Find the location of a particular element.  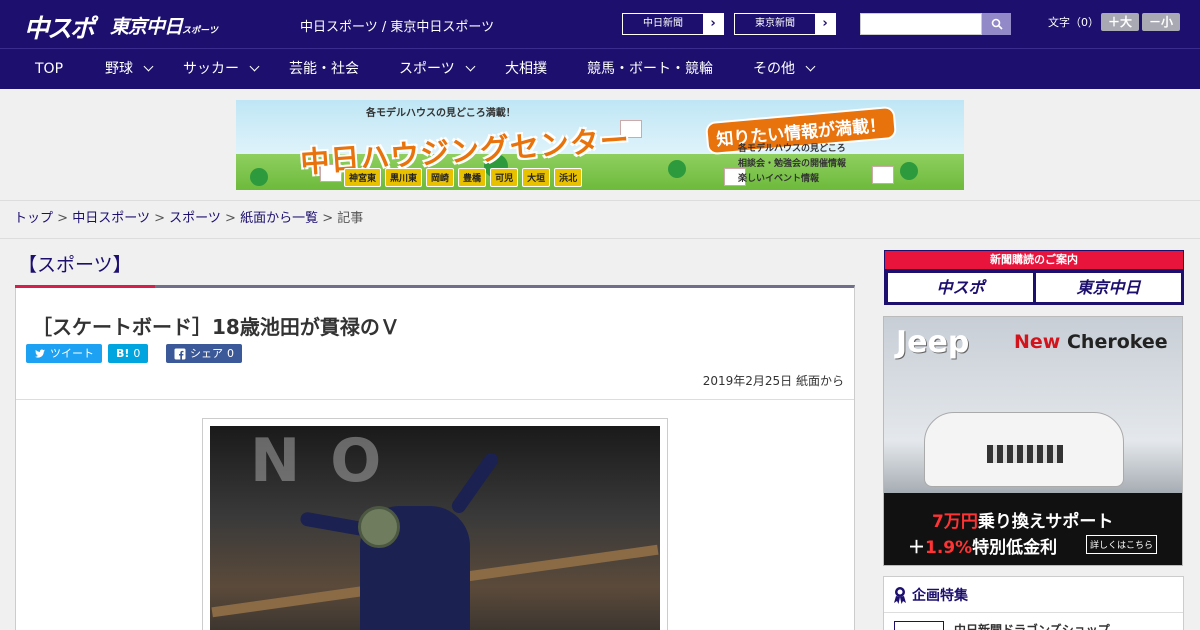

newspaper-link-label: 中日新聞 is located at coordinates (663, 23).